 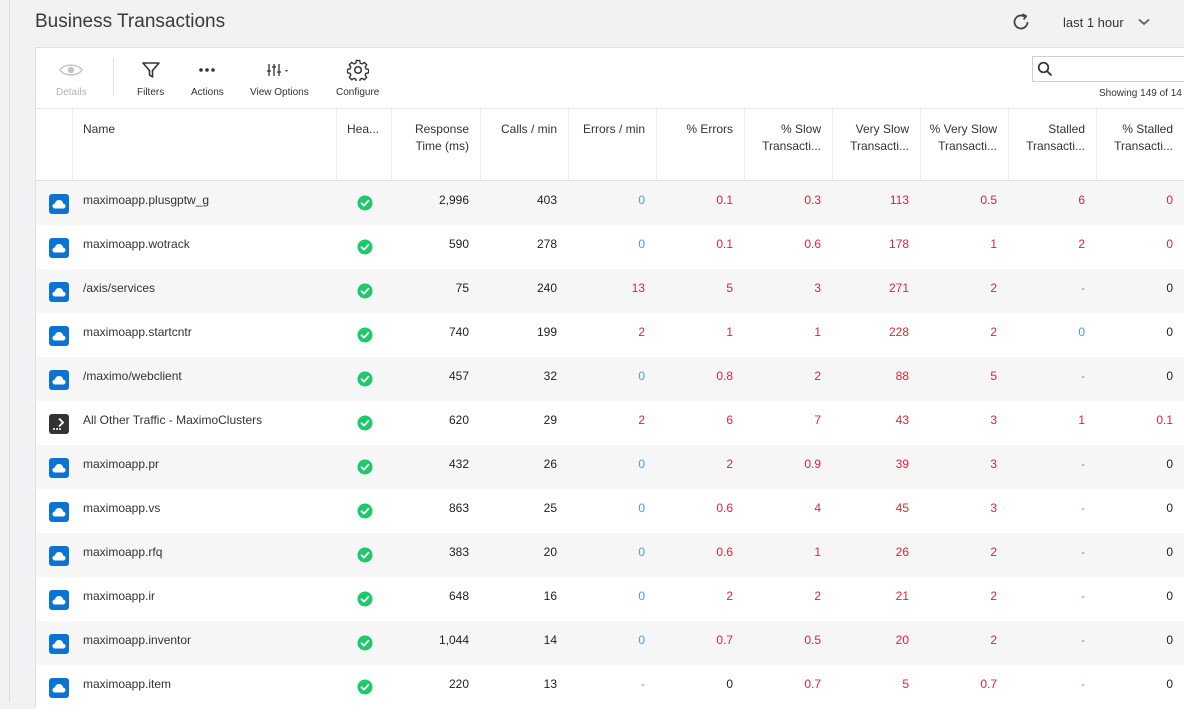 I want to click on configure-button: Configure, so click(x=357, y=78).